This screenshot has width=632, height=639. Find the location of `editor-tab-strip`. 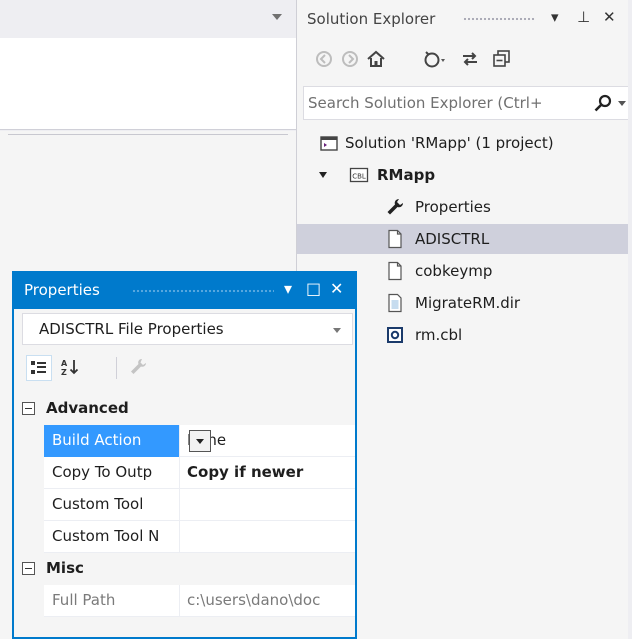

editor-tab-strip is located at coordinates (148, 19).